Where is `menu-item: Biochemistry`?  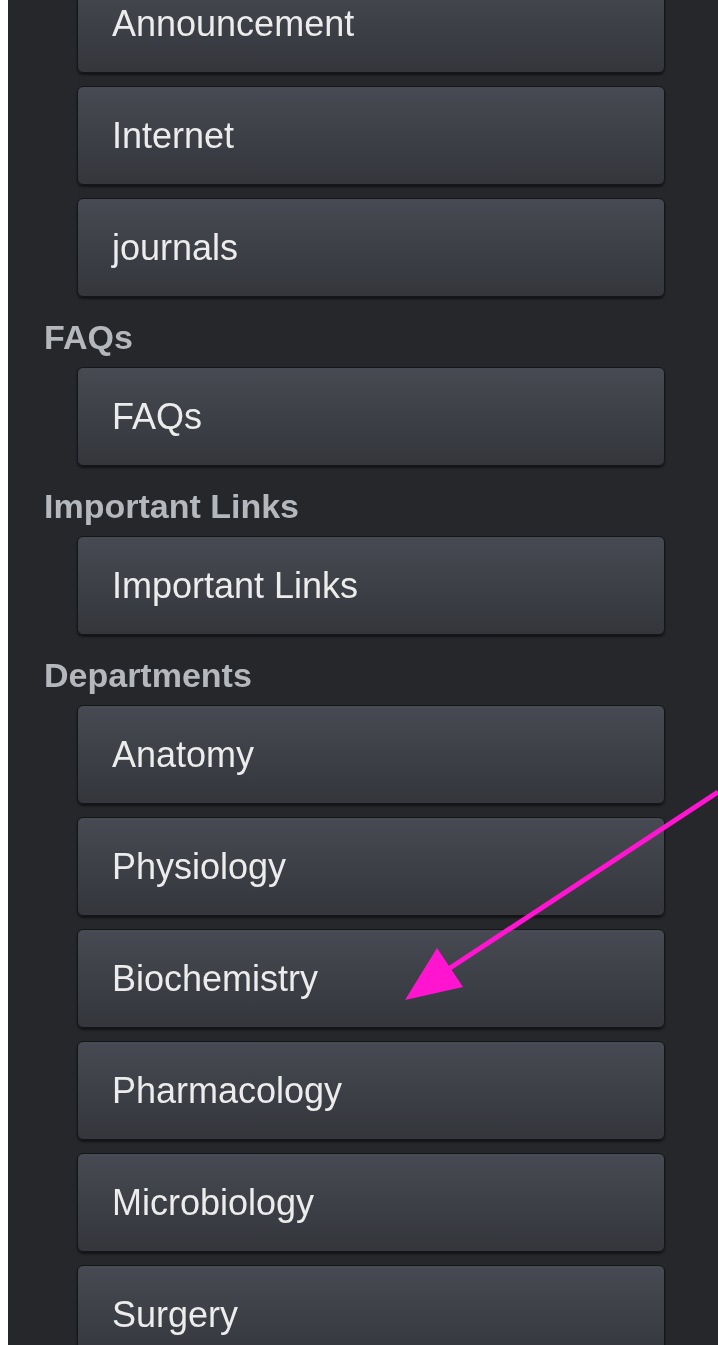
menu-item: Biochemistry is located at coordinates (371, 978).